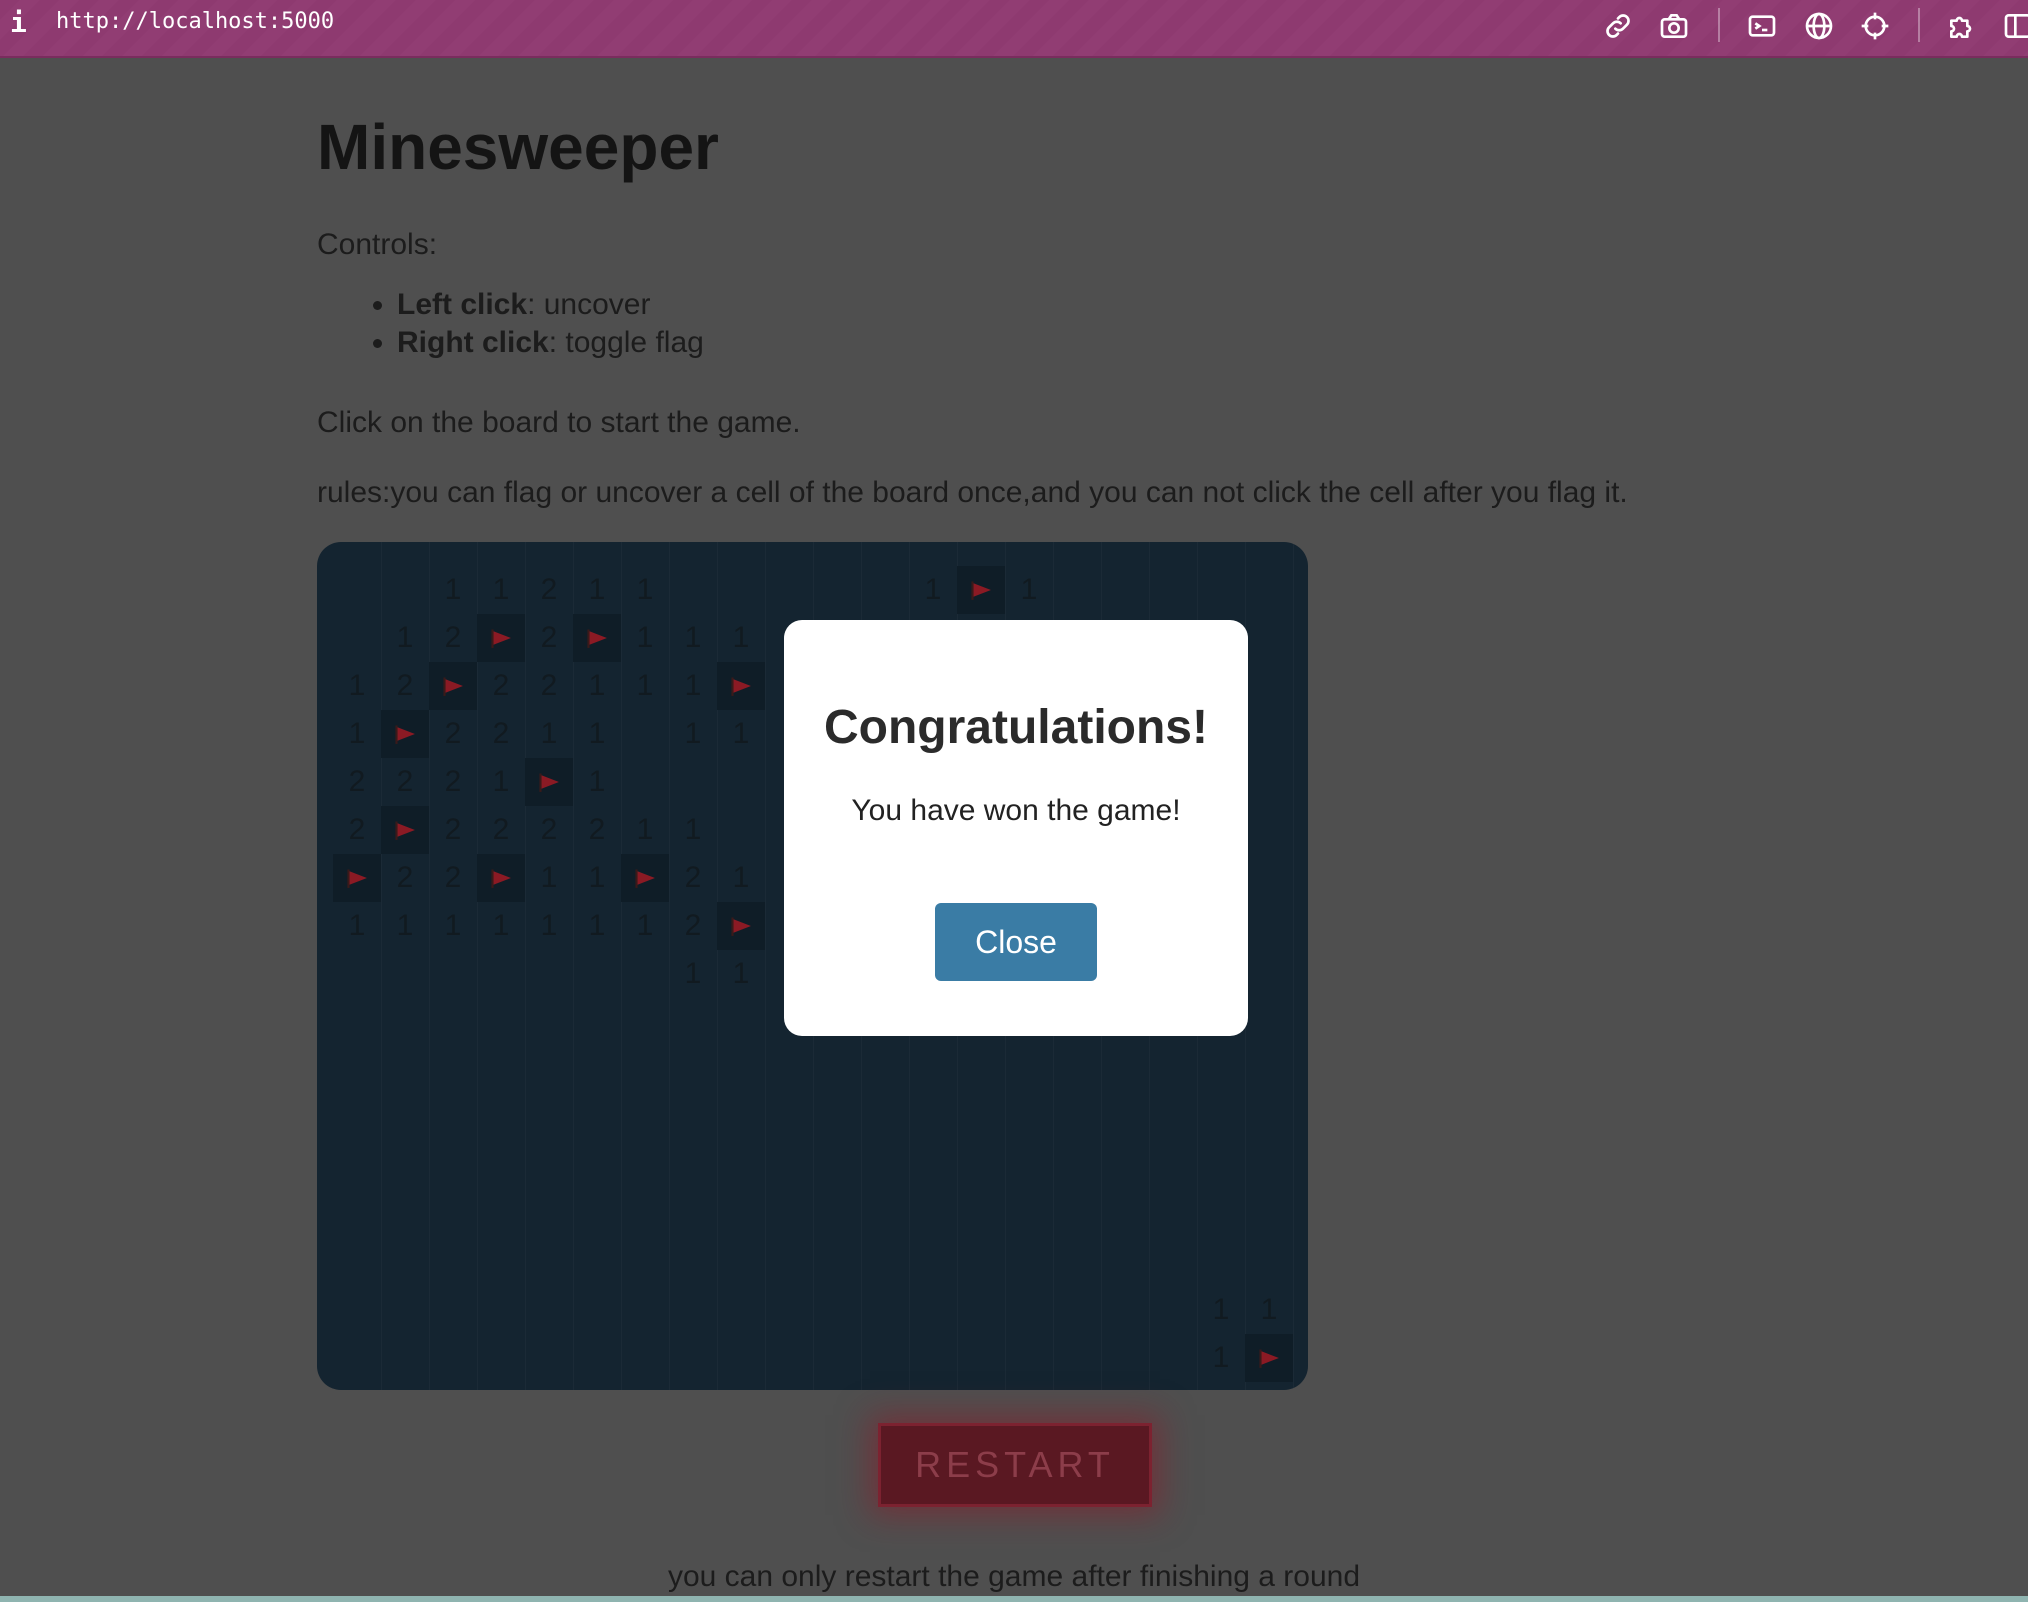  What do you see at coordinates (1762, 26) in the screenshot?
I see `terminal-icon` at bounding box center [1762, 26].